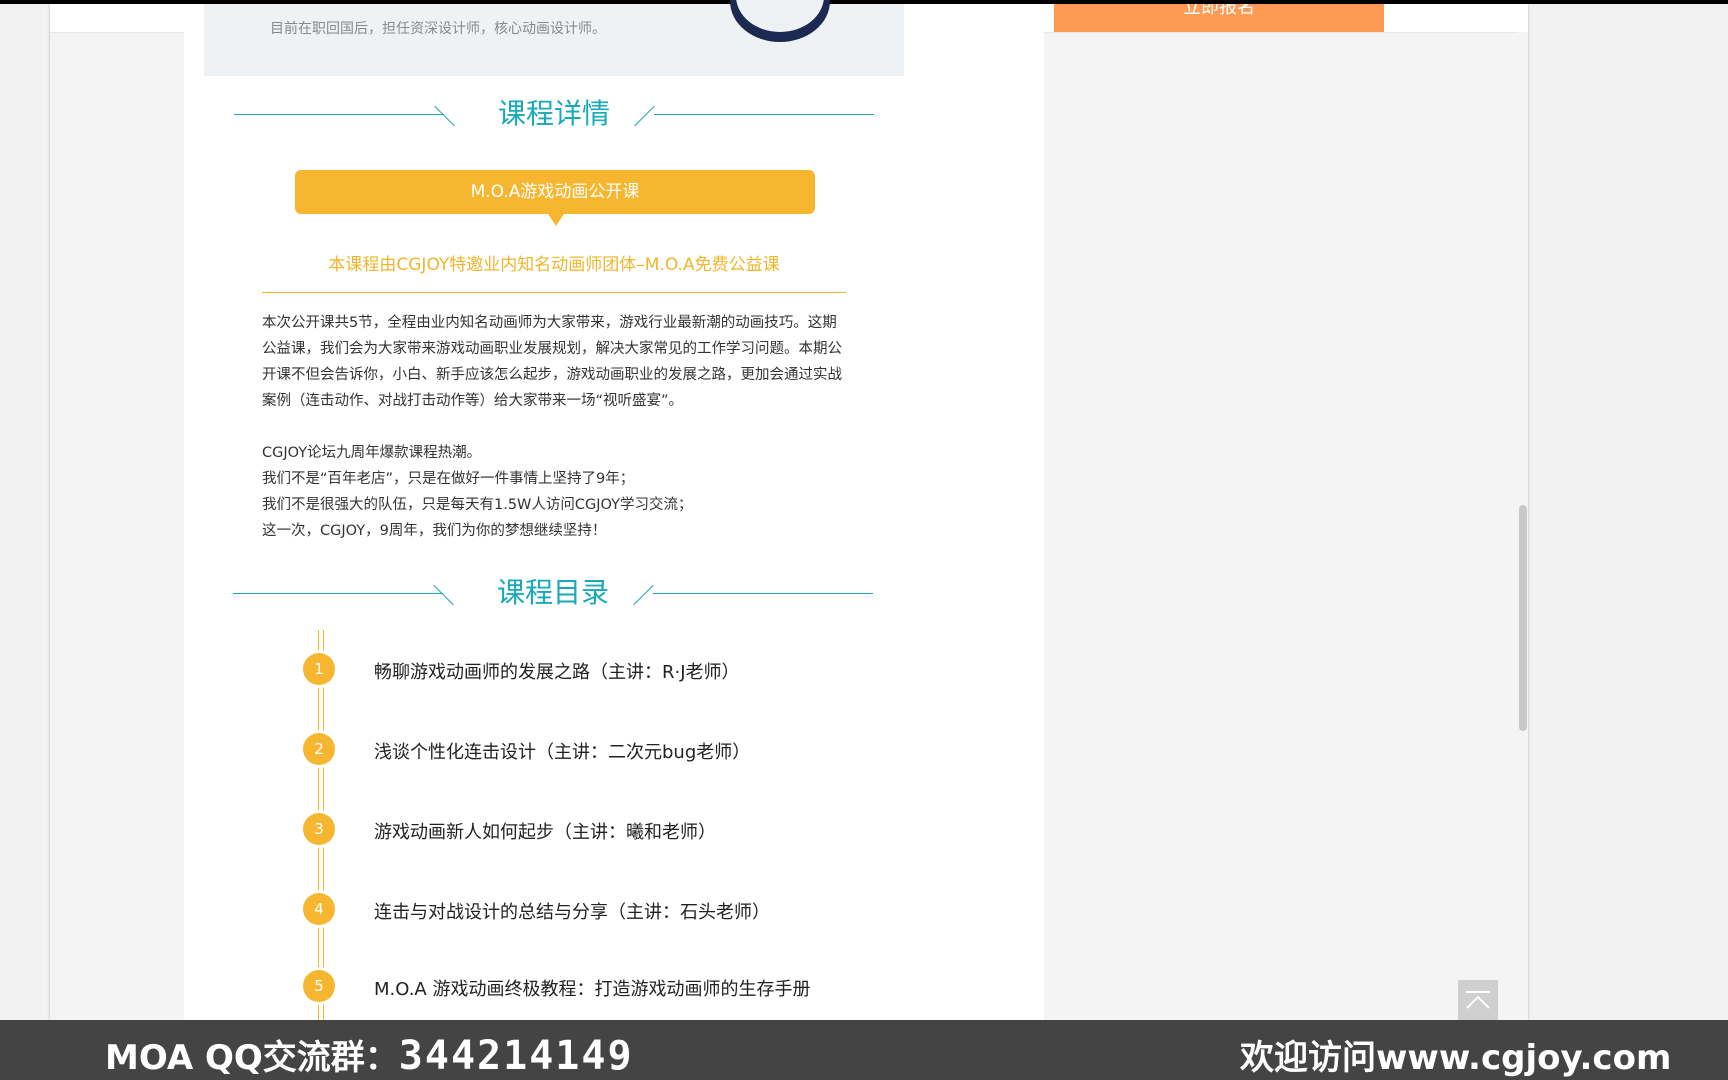 The width and height of the screenshot is (1728, 1080). What do you see at coordinates (516, 1056) in the screenshot?
I see `footer-qq-number: 344214149` at bounding box center [516, 1056].